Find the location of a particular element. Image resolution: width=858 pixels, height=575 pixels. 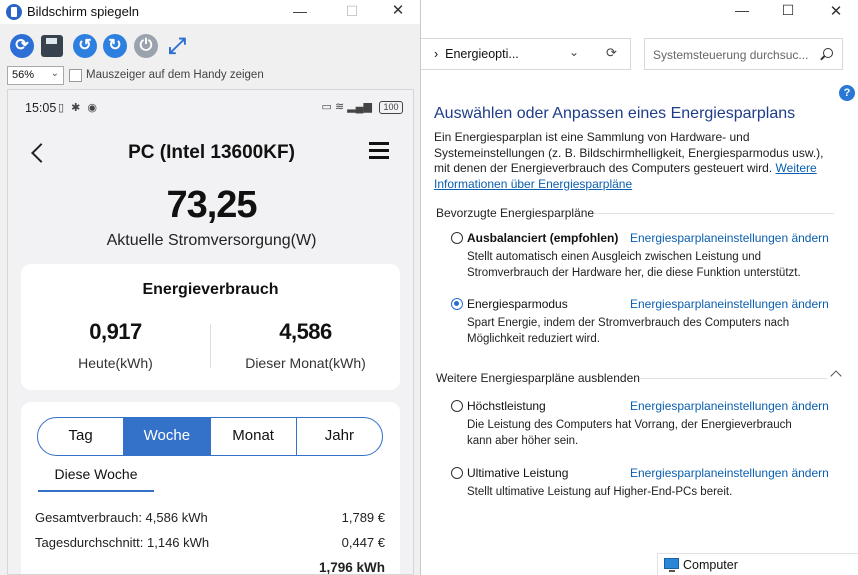

total-consumption-label: Gesamtverbrauch: 4,586 kWh is located at coordinates (121, 517).